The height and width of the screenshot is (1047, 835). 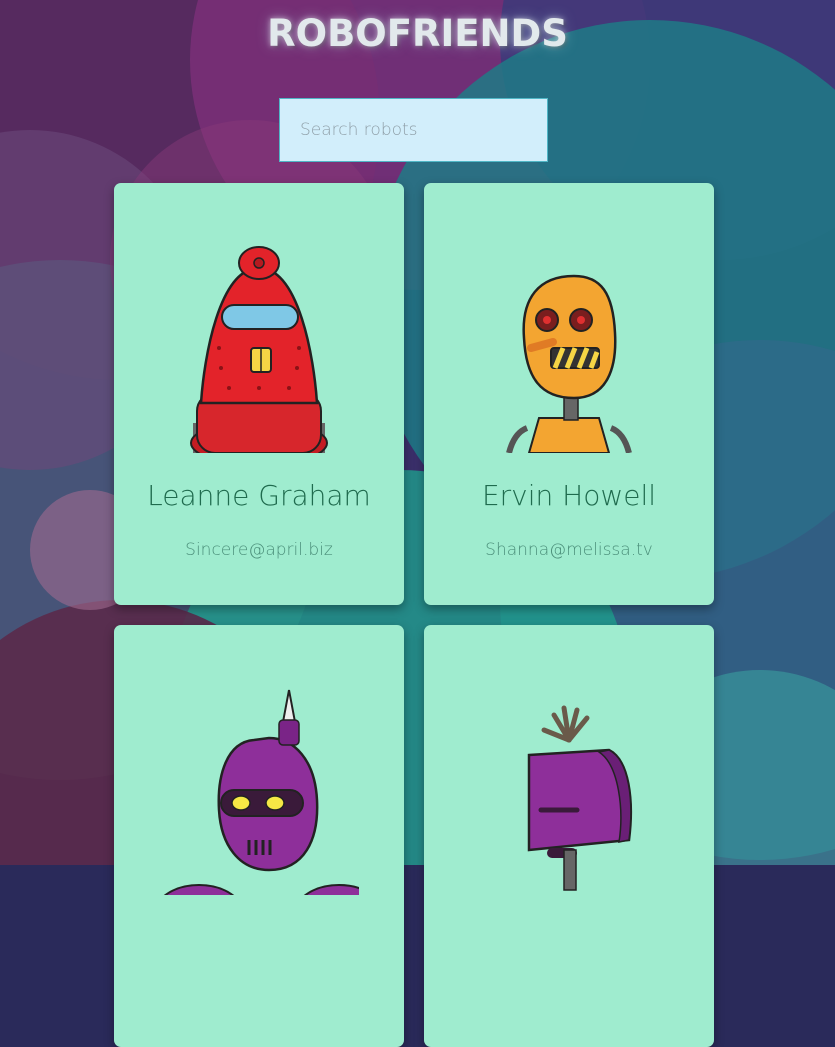 I want to click on page-title: ROBOFRIENDS, so click(x=417, y=33).